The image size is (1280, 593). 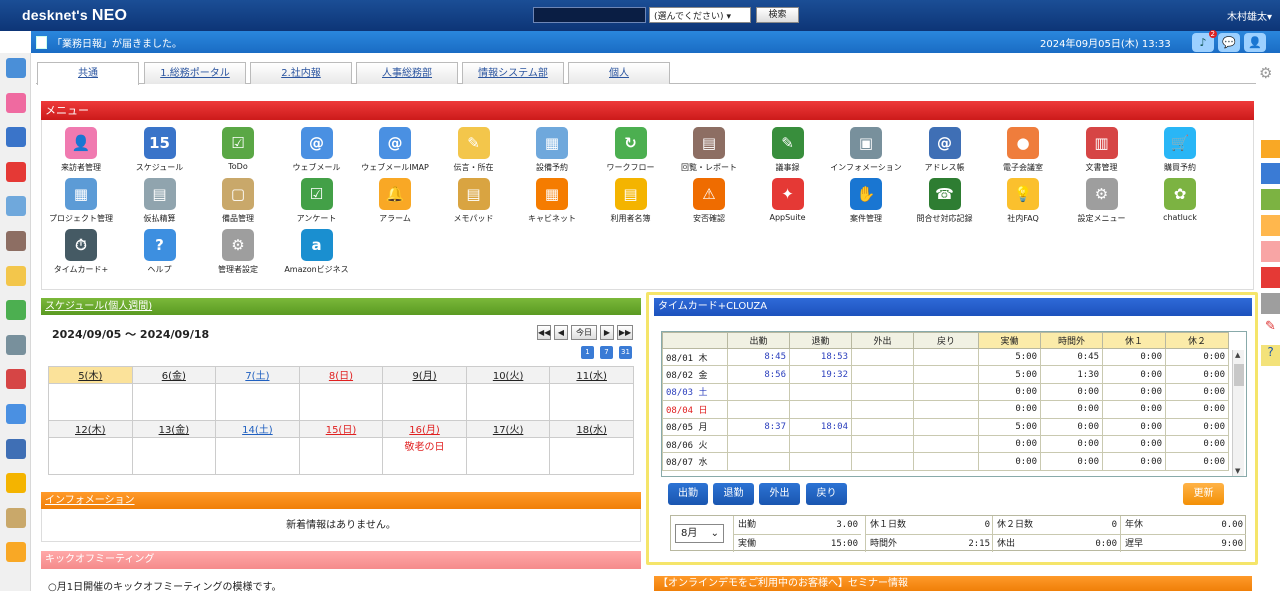 I want to click on tab-soumu-portal: 1.総務ポータル, so click(x=195, y=73).